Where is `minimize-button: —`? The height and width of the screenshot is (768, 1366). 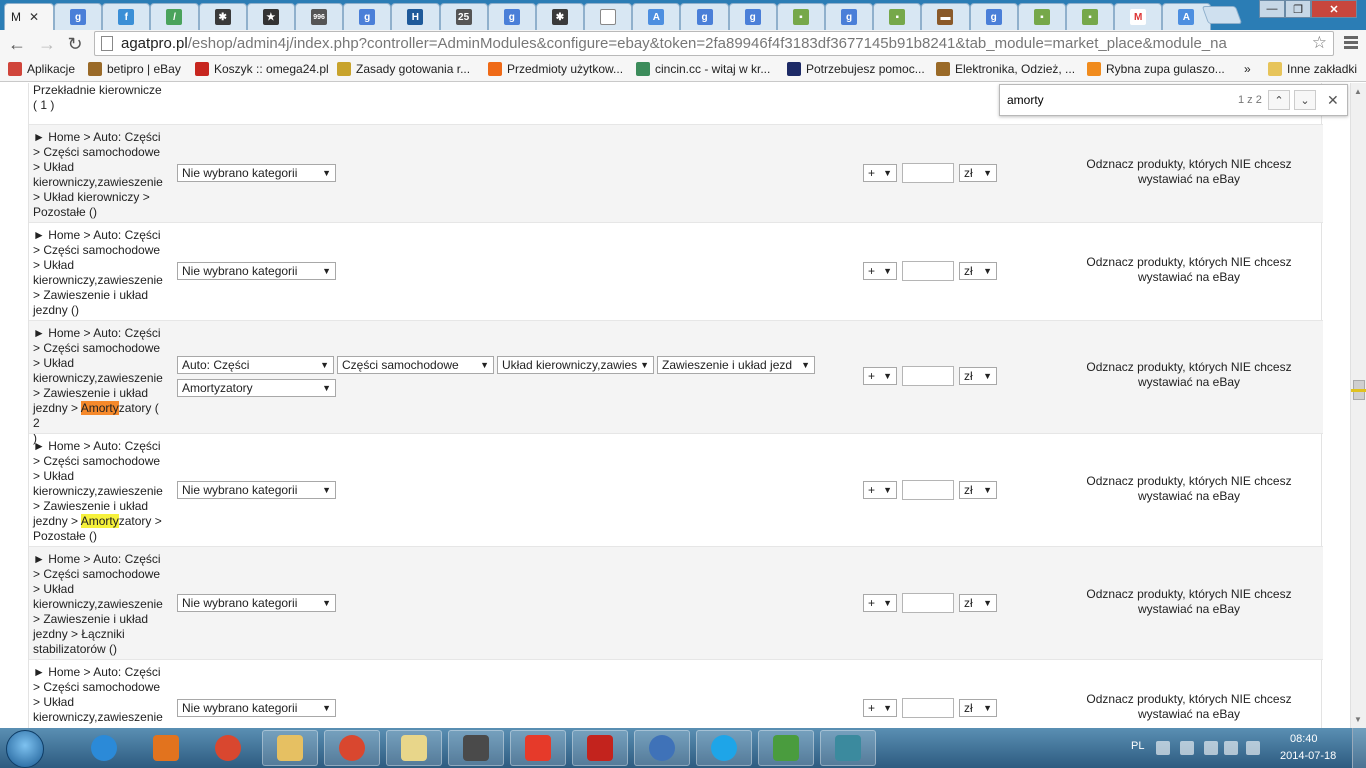
minimize-button: — is located at coordinates (1272, 9).